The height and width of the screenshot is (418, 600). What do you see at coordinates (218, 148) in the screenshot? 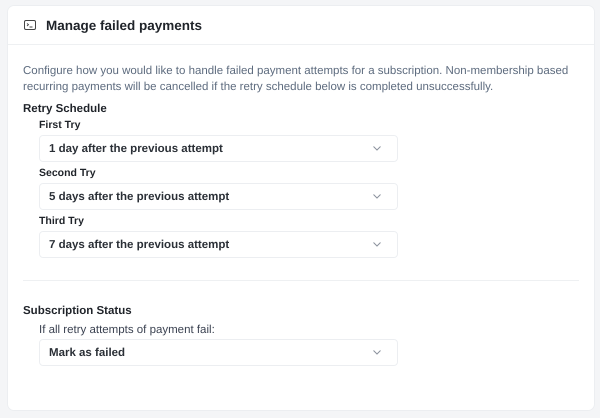
I see `dropdown-select: 1 day after the previous attempt` at bounding box center [218, 148].